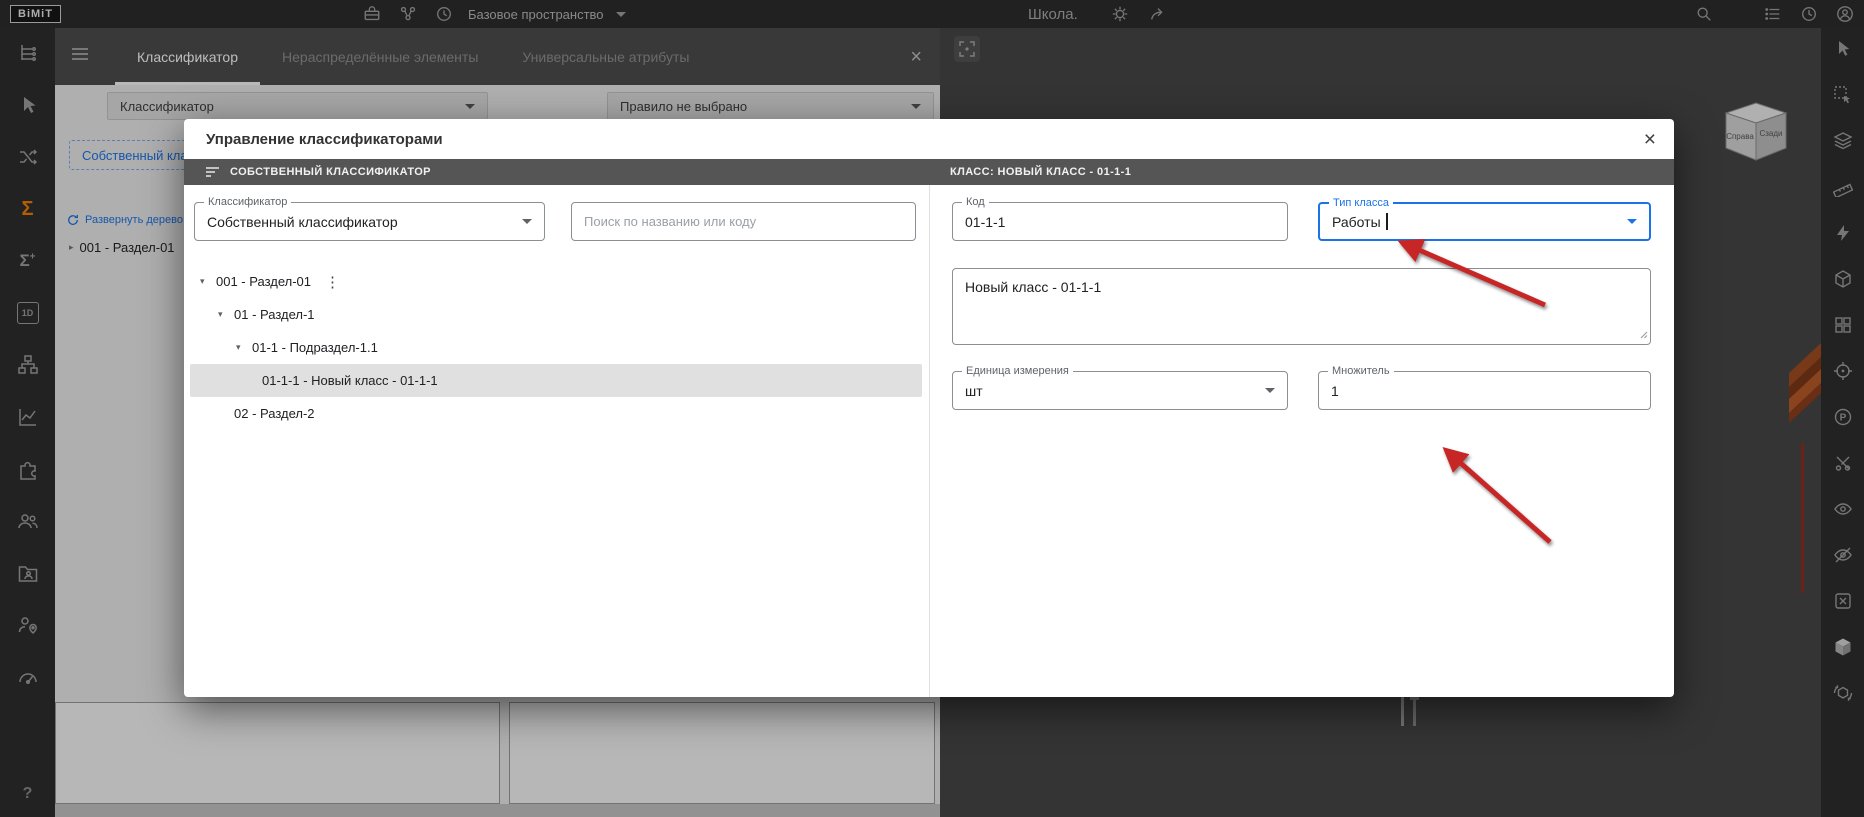  I want to click on tree-row-root: ▾ 001 - Раздел-01 ⋮, so click(556, 281).